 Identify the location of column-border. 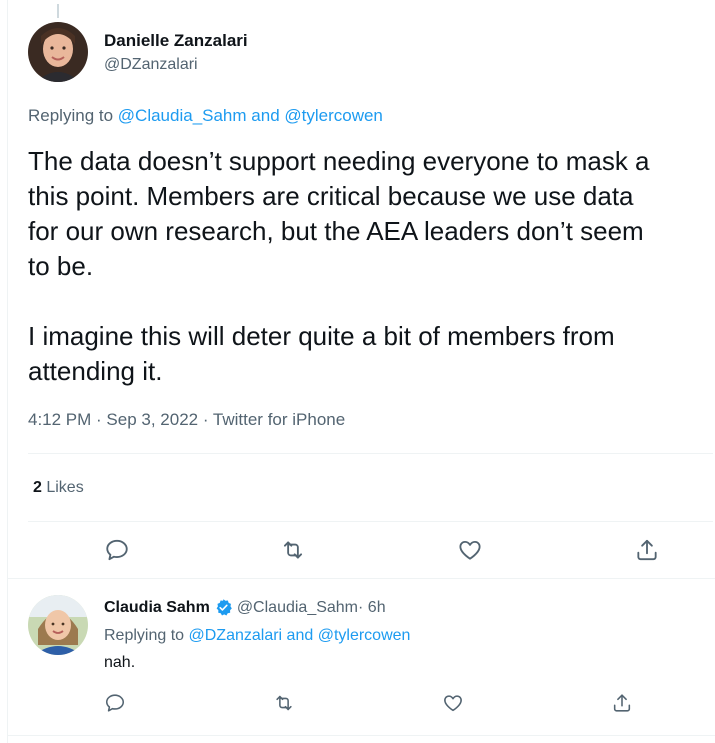
(7, 371).